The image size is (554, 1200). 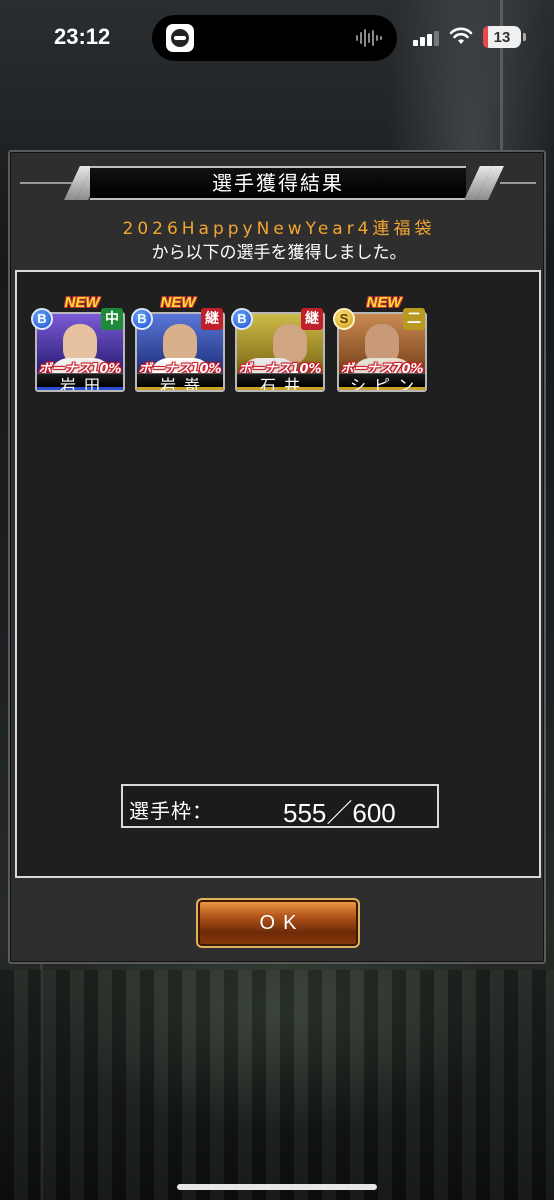 I want to click on player-card: ボーナス10% 岩田 NEW B 中, so click(x=78, y=349).